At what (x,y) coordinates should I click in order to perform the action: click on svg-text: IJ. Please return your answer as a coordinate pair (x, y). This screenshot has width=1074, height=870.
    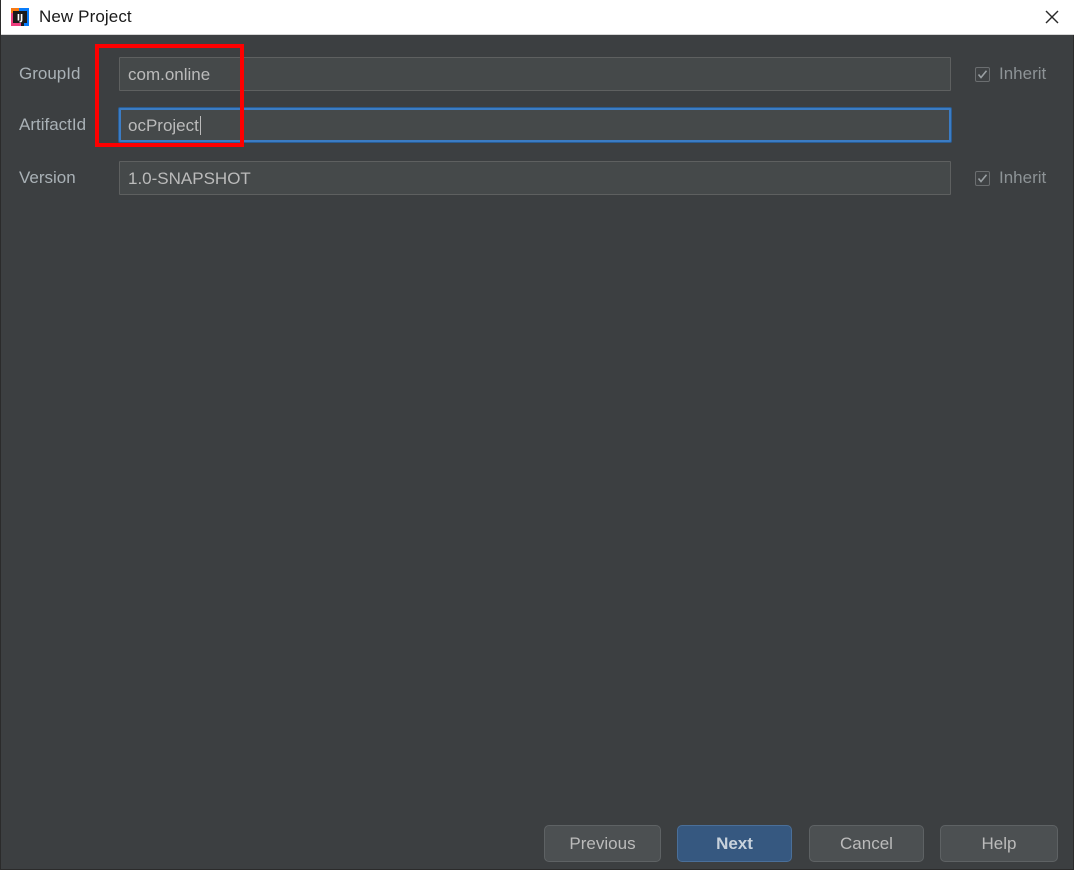
    Looking at the image, I should click on (20, 19).